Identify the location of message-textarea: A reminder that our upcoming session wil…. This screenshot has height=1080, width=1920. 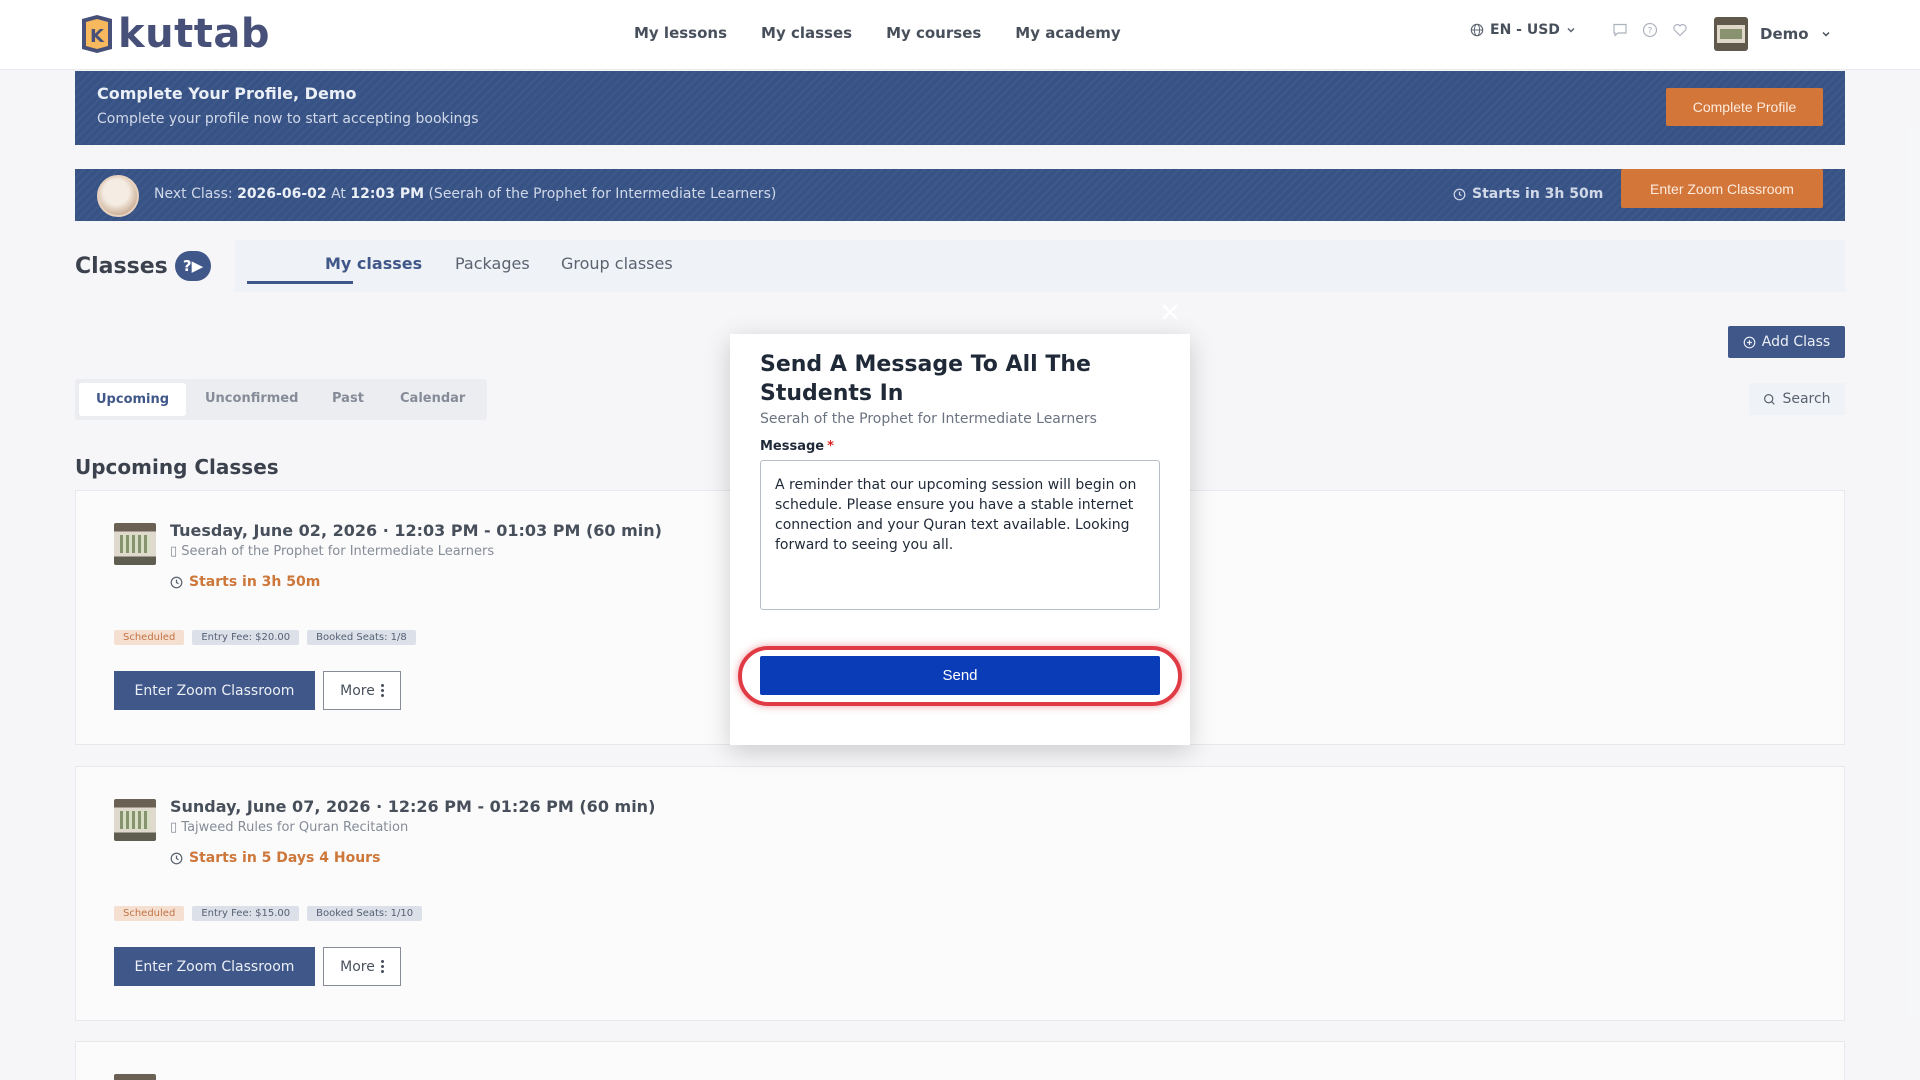
(960, 535).